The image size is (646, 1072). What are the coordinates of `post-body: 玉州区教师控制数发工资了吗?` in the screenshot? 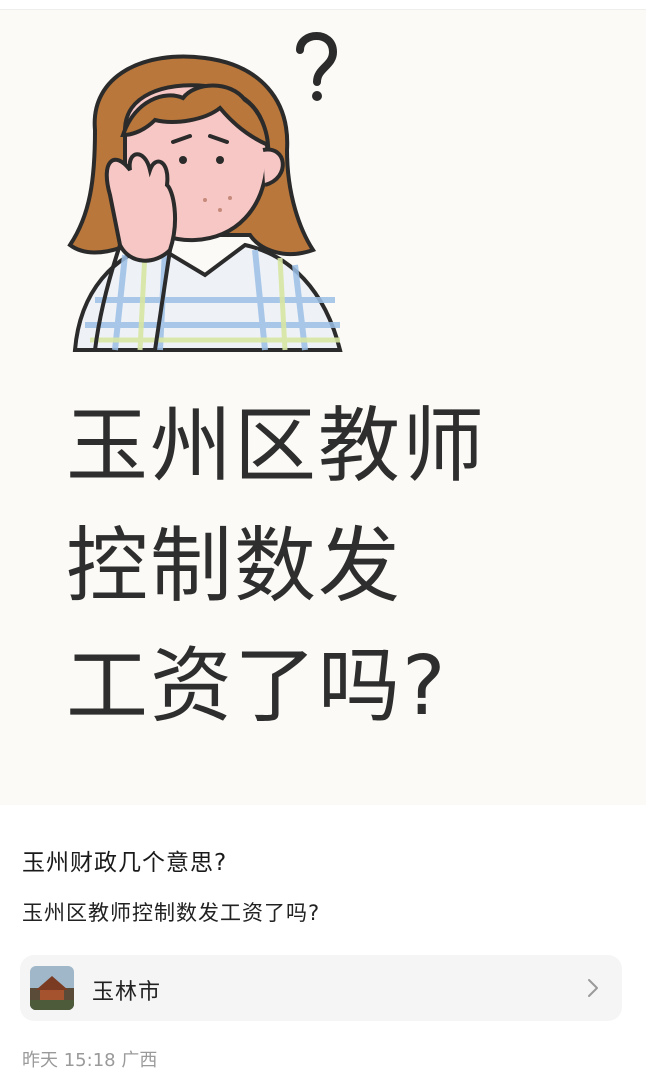 It's located at (171, 913).